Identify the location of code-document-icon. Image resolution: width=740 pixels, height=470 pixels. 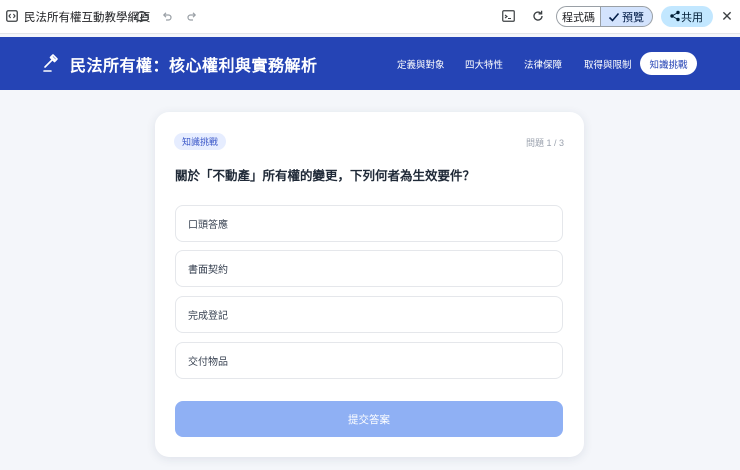
(12, 16).